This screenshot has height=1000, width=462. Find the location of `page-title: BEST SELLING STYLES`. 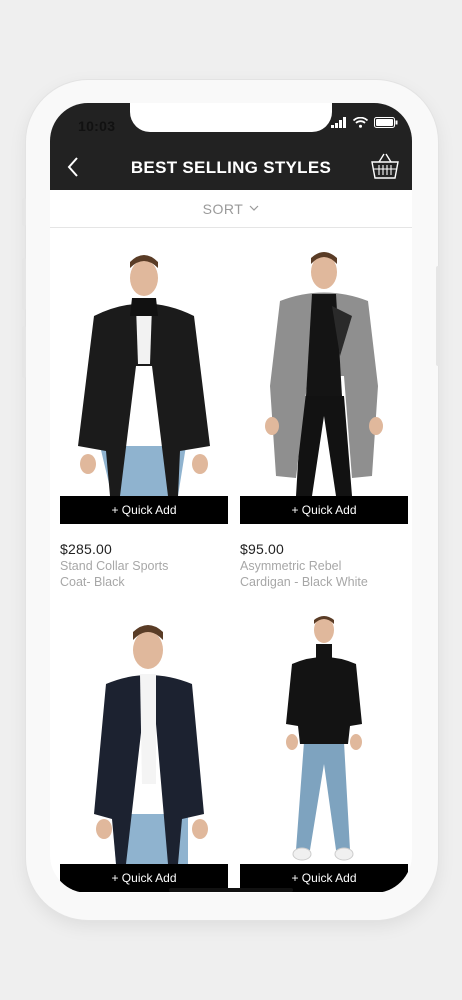

page-title: BEST SELLING STYLES is located at coordinates (231, 167).